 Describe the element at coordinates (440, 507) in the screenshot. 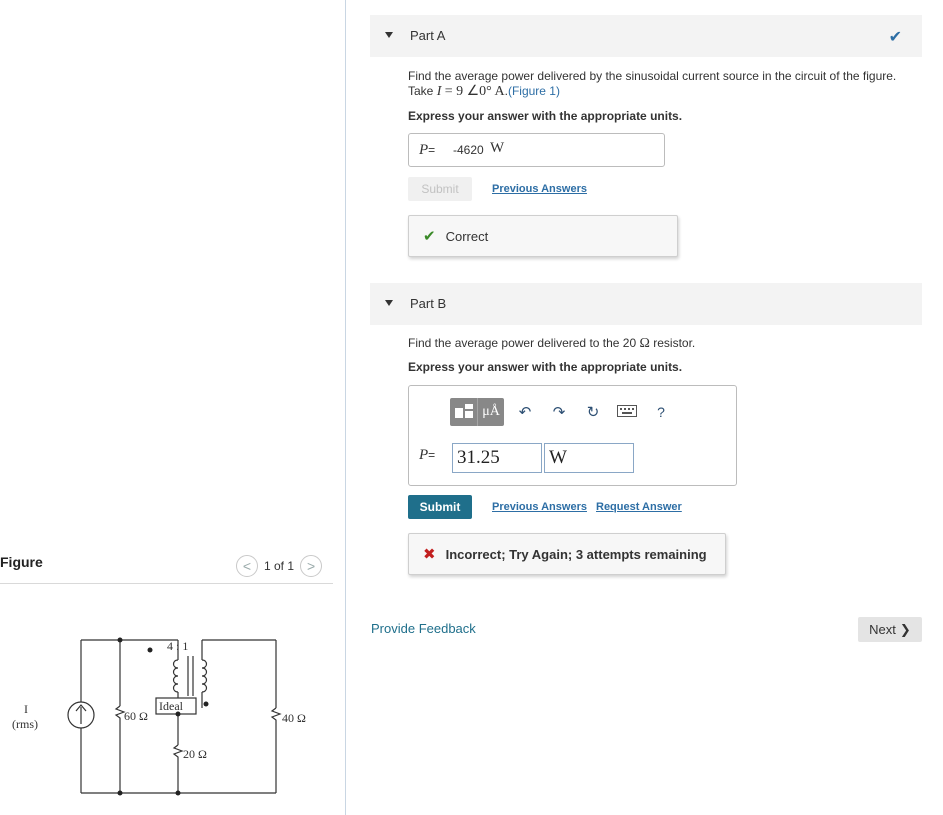

I see `part-b-submit-button: Submit` at that location.